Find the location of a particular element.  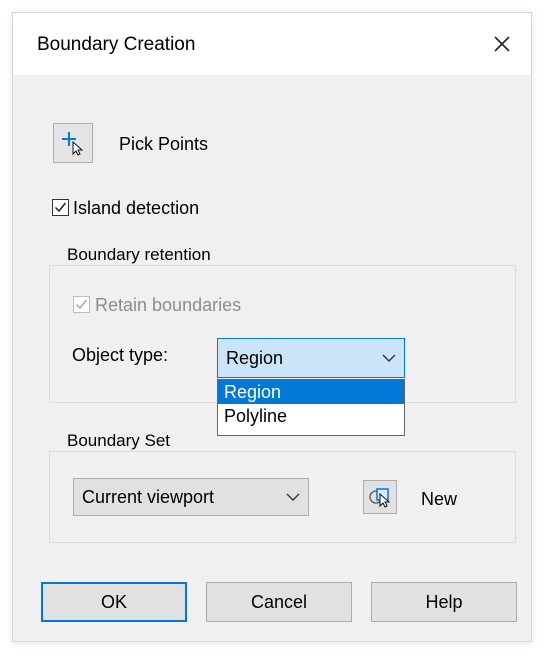

dialog-title: Boundary Creation is located at coordinates (116, 44).